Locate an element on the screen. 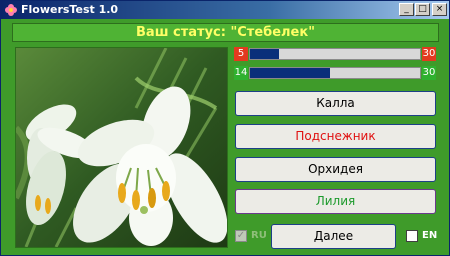  answer-button-lily: Лилия is located at coordinates (335, 201).